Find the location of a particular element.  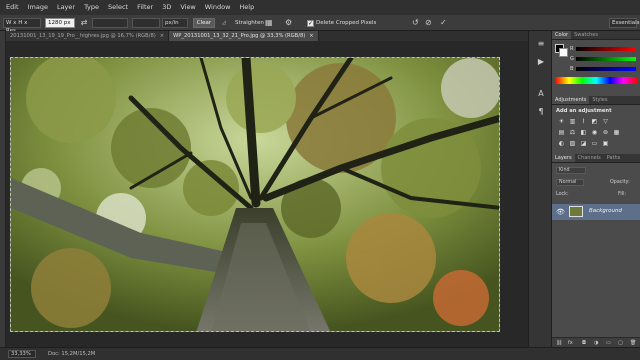

menu-filter: Filter is located at coordinates (145, 7).